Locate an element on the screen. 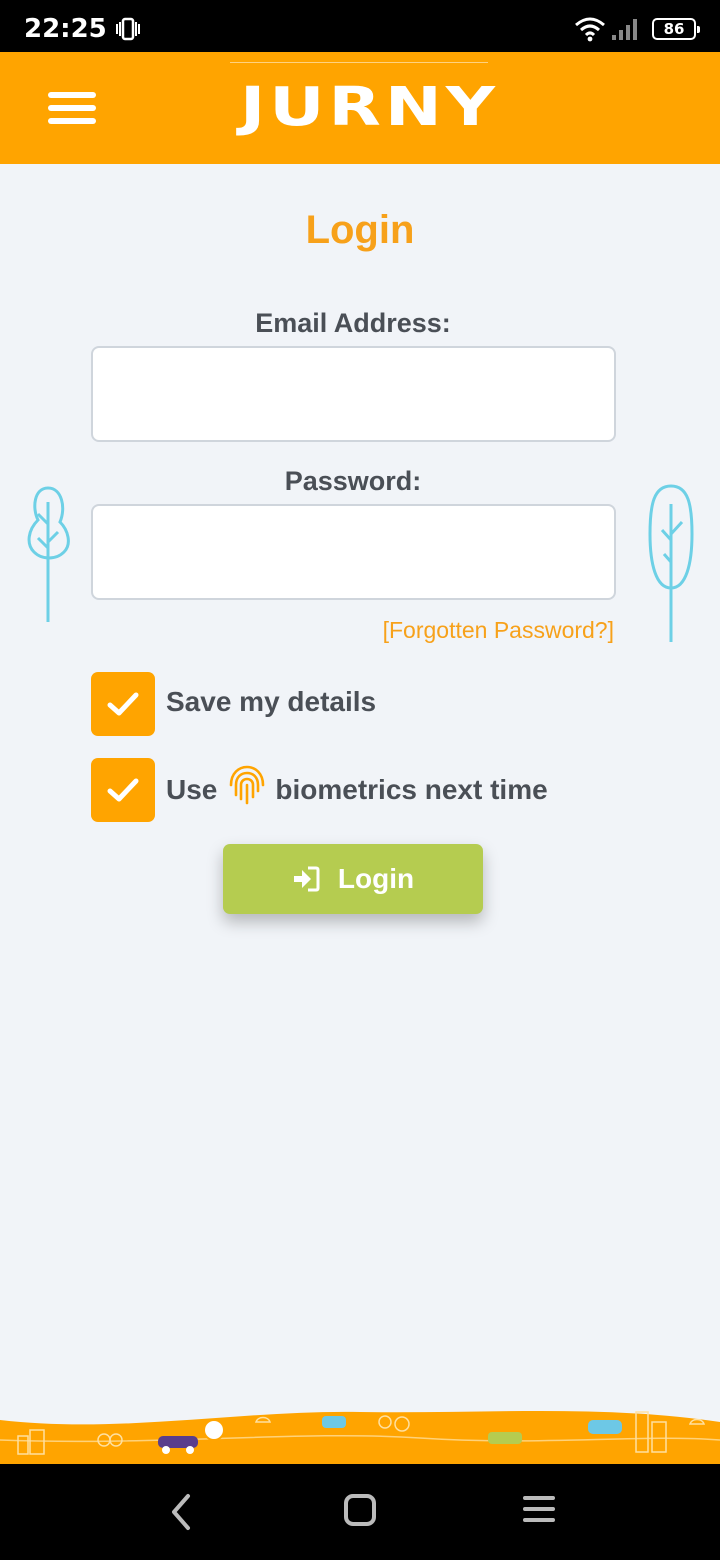 Image resolution: width=720 pixels, height=1560 pixels. status-time: 22:25 is located at coordinates (65, 29).